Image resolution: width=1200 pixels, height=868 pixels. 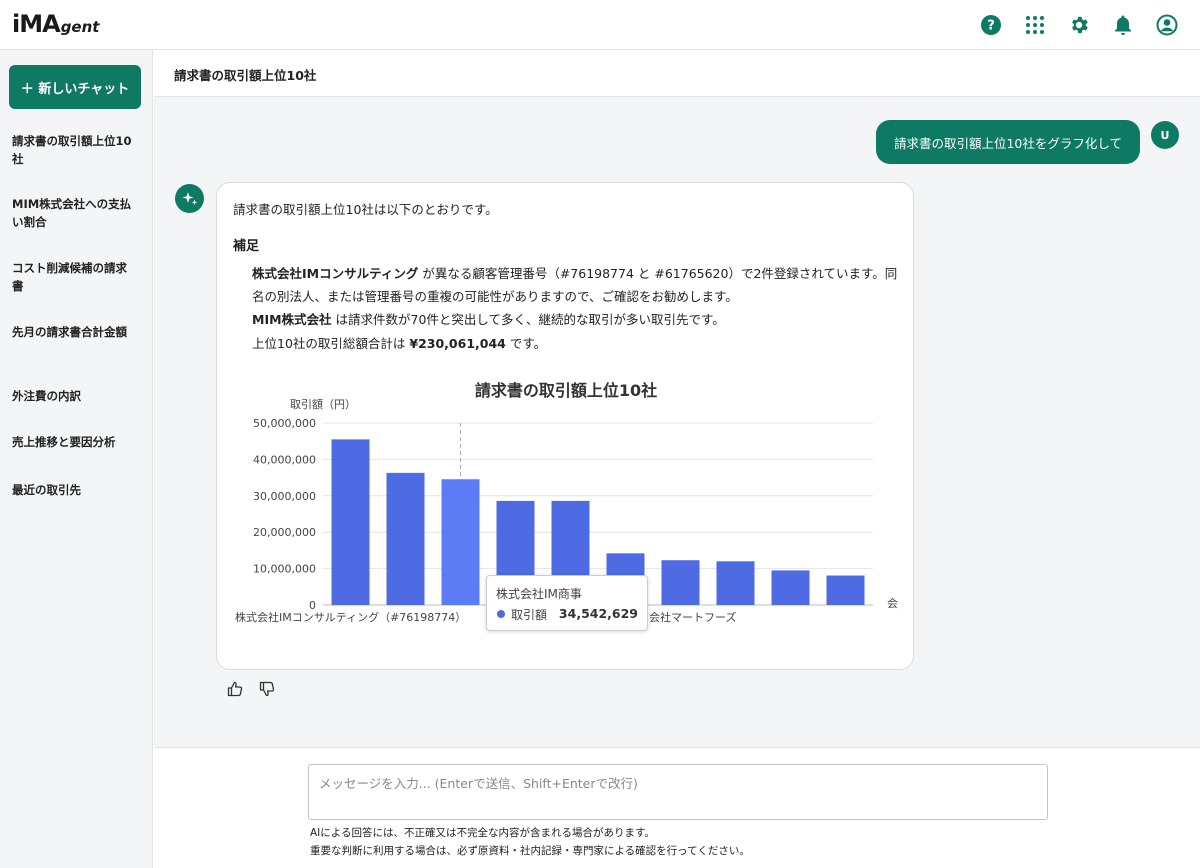 I want to click on tooltip-company: 株式会社IM商事, so click(x=539, y=594).